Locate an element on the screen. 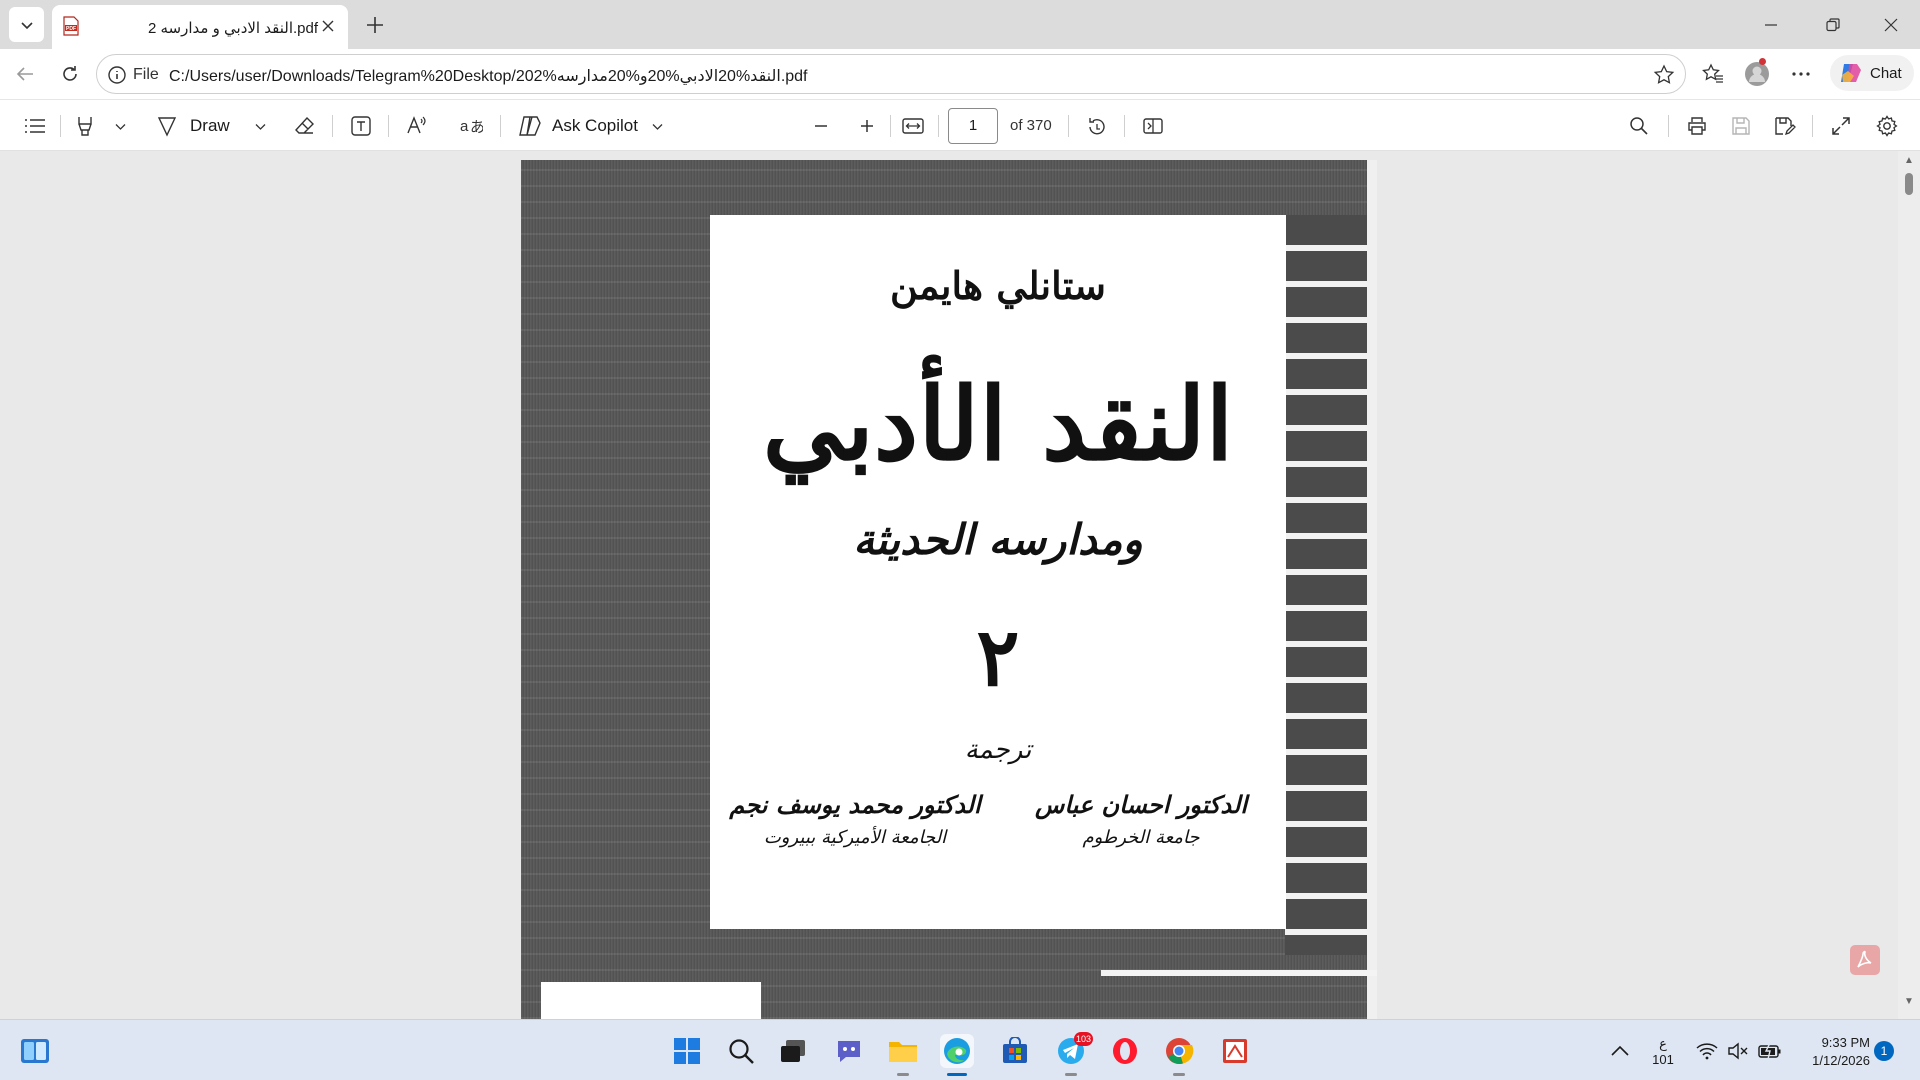 This screenshot has height=1080, width=1920. pdf-toolbar: Draw aあ Ask Copilot 1 of 370 is located at coordinates (960, 125).